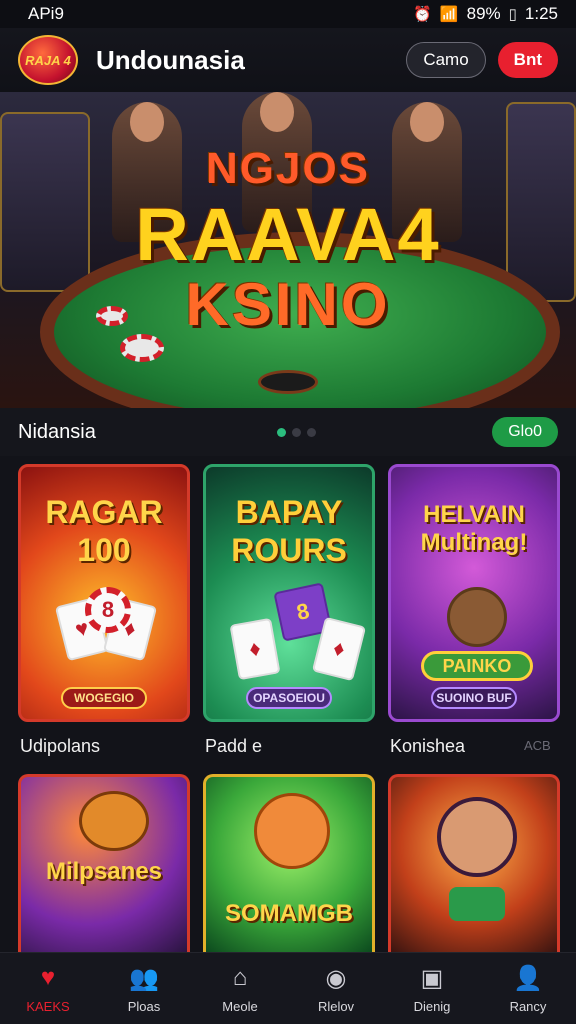 This screenshot has width=576, height=1024. What do you see at coordinates (240, 977) in the screenshot?
I see `home-icon: ⌂` at bounding box center [240, 977].